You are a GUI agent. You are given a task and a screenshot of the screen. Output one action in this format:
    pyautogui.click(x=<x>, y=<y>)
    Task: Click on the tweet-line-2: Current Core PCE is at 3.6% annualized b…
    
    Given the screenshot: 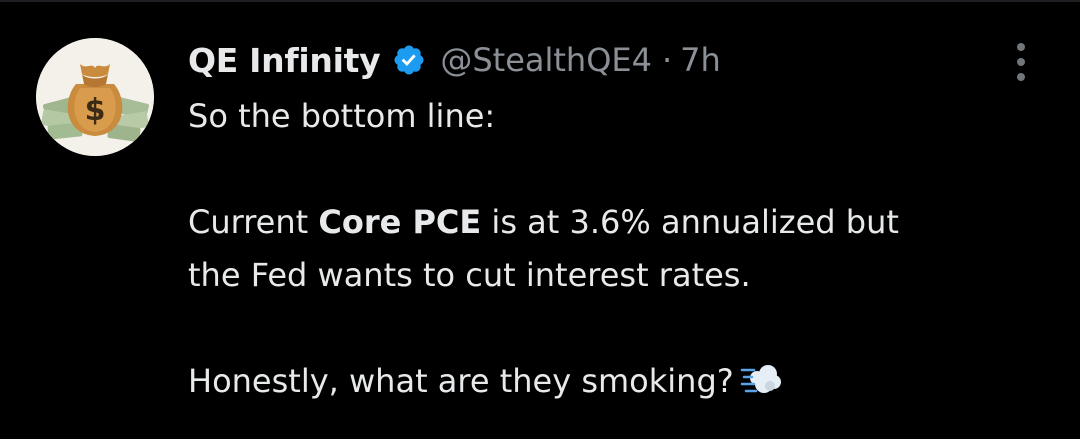 What is the action you would take?
    pyautogui.click(x=618, y=222)
    